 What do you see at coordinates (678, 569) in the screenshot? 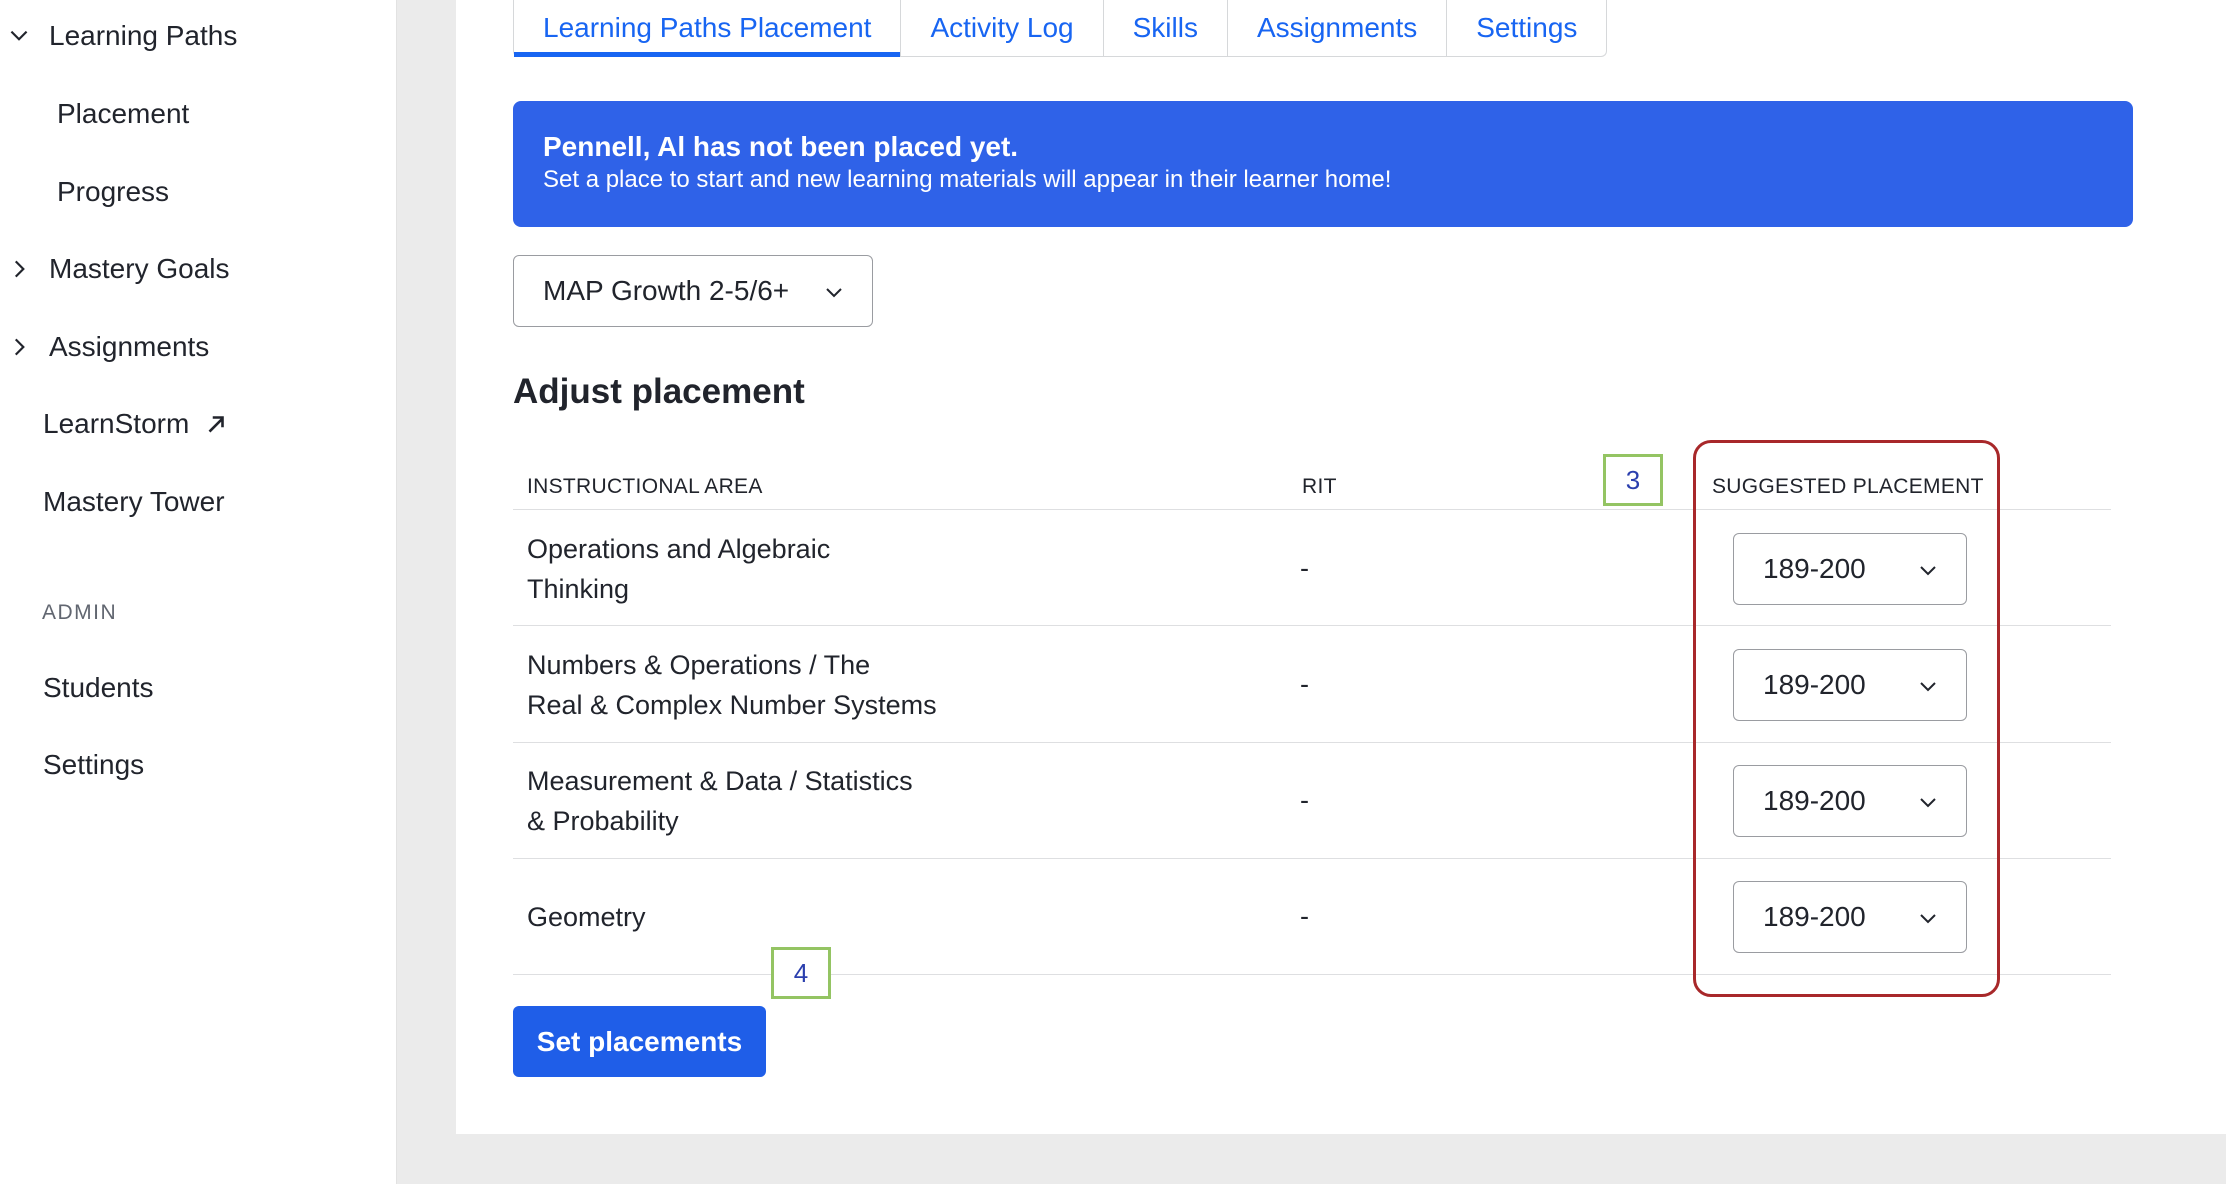
I see `table-row-area: Operations and Algebraic Thinking` at bounding box center [678, 569].